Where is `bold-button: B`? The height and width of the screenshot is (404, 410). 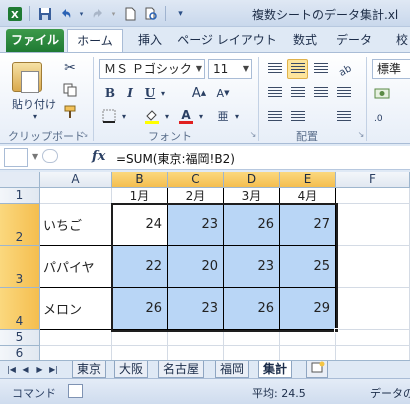
bold-button: B is located at coordinates (110, 93).